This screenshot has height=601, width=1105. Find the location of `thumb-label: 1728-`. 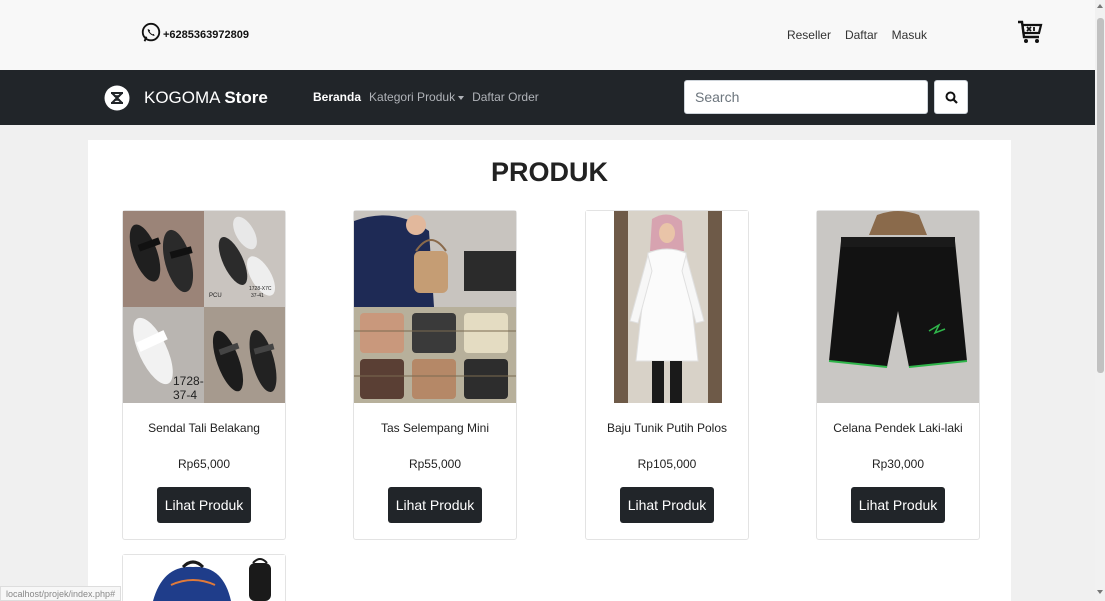

thumb-label: 1728- is located at coordinates (188, 381).